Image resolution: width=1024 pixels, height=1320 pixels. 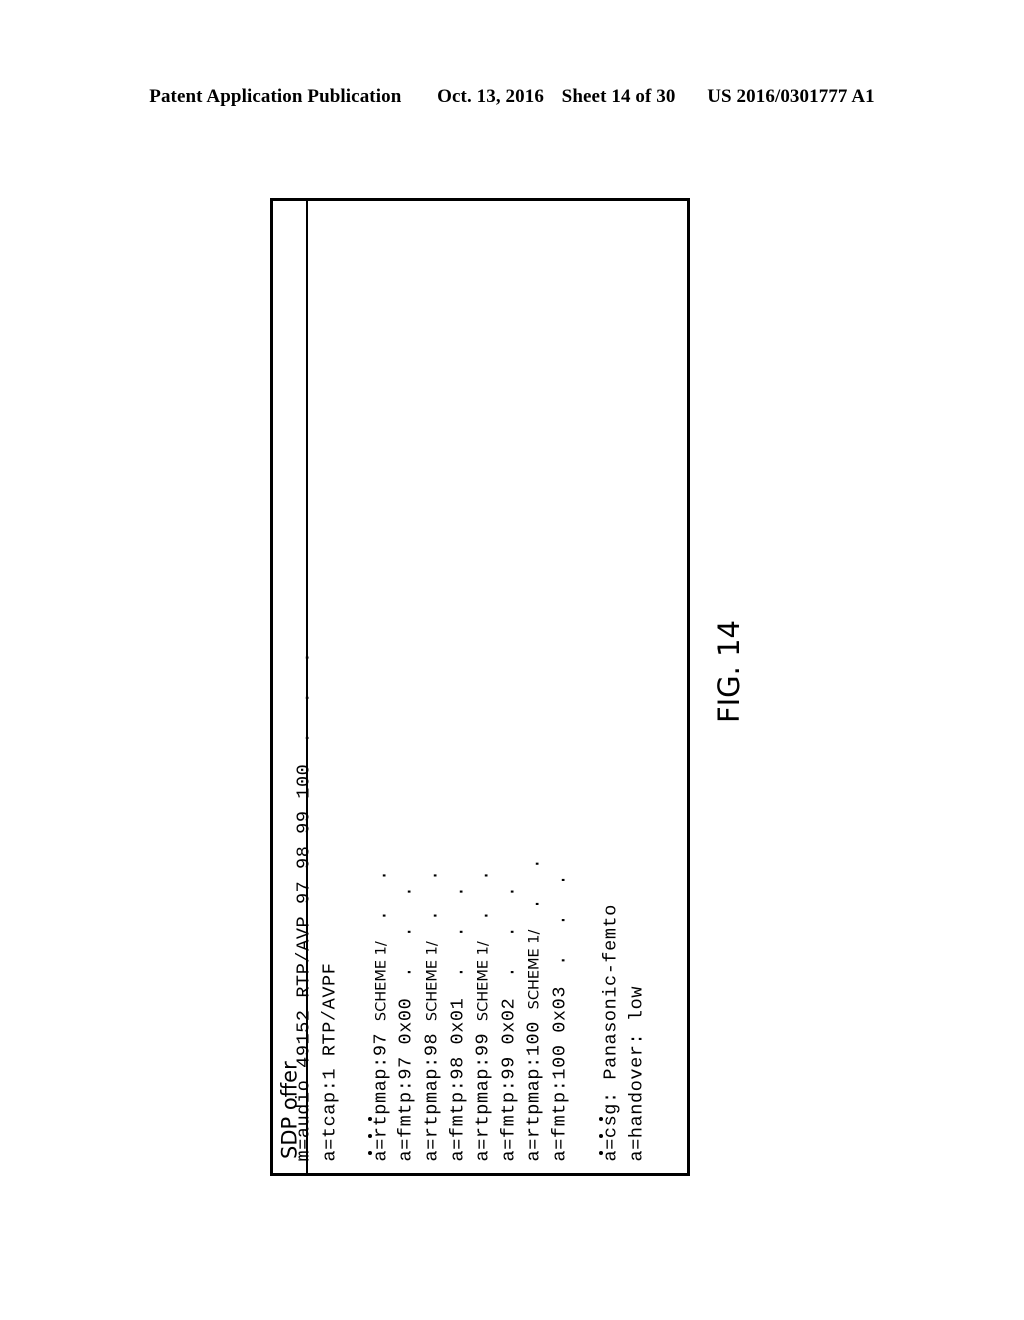 I want to click on sdp-line-text: a=rtpmap:98 SCHEME 1/ . ., so click(x=432, y=1010).